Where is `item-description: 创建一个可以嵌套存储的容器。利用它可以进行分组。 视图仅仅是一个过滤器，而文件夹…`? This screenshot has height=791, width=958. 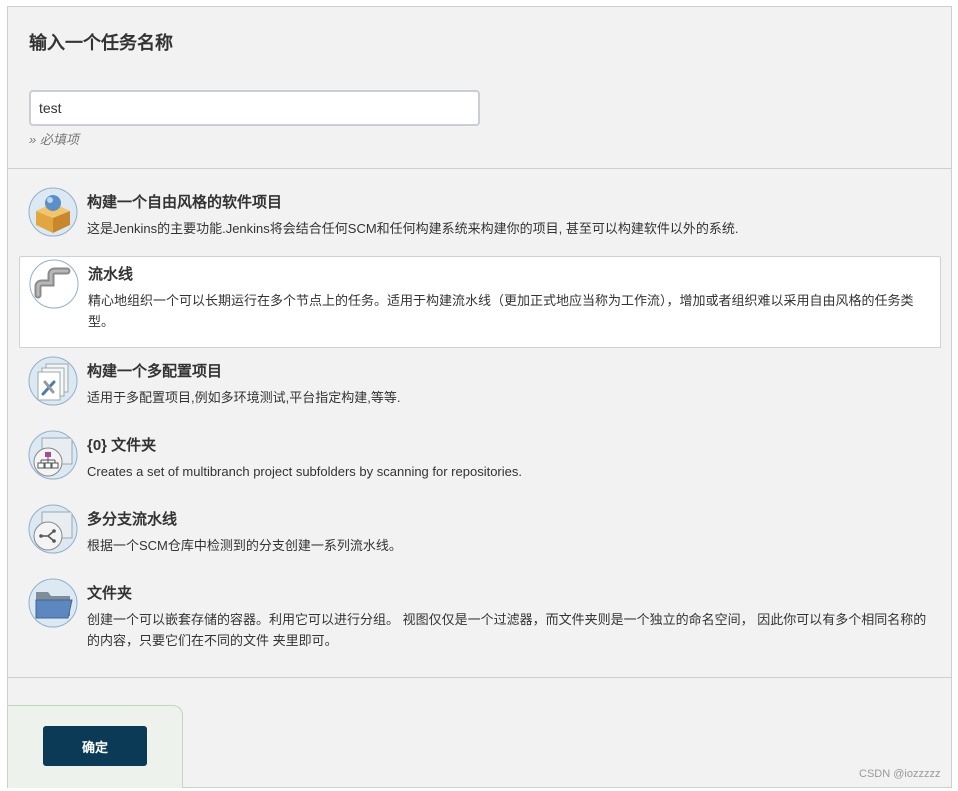
item-description: 创建一个可以嵌套存储的容器。利用它可以进行分组。 视图仅仅是一个过滤器，而文件夹… is located at coordinates (507, 630).